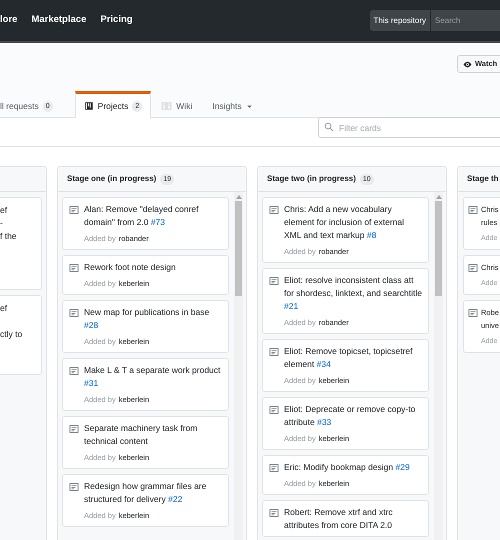 The image size is (500, 540). Describe the element at coordinates (329, 127) in the screenshot. I see `search-icon` at that location.